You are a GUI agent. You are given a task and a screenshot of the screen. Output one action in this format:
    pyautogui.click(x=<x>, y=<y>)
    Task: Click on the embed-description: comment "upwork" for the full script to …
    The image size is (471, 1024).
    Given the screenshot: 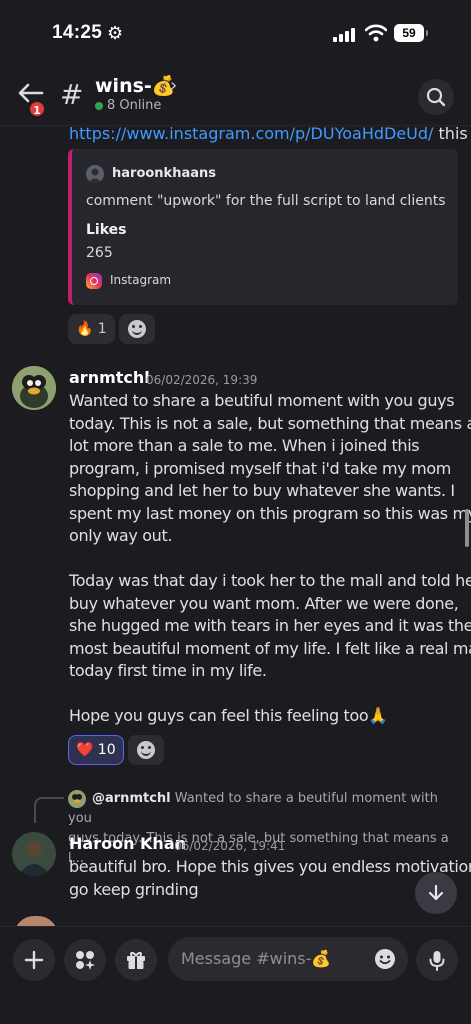 What is the action you would take?
    pyautogui.click(x=266, y=201)
    